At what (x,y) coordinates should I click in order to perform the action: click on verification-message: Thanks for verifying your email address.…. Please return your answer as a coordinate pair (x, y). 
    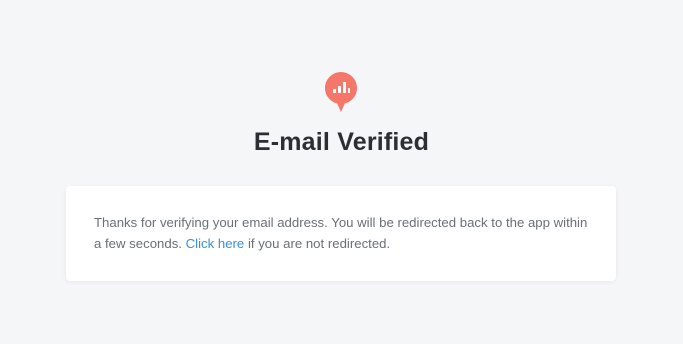
    Looking at the image, I should click on (341, 233).